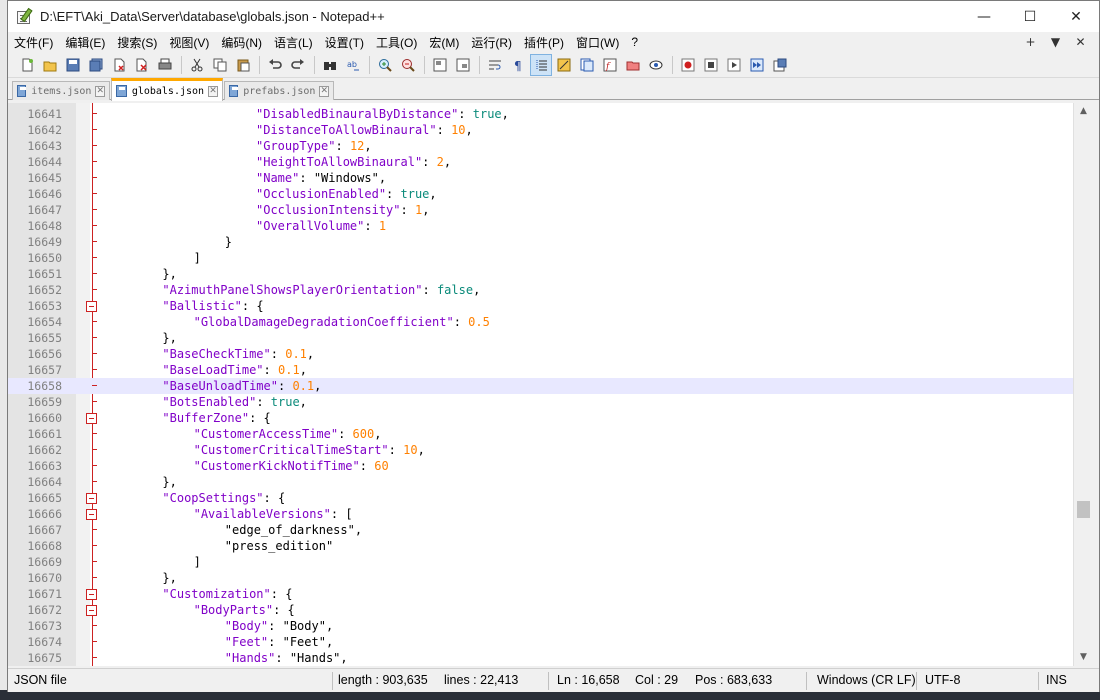 The height and width of the screenshot is (700, 1100). What do you see at coordinates (224, 658) in the screenshot?
I see `code-text: "Hands": "Hands",` at bounding box center [224, 658].